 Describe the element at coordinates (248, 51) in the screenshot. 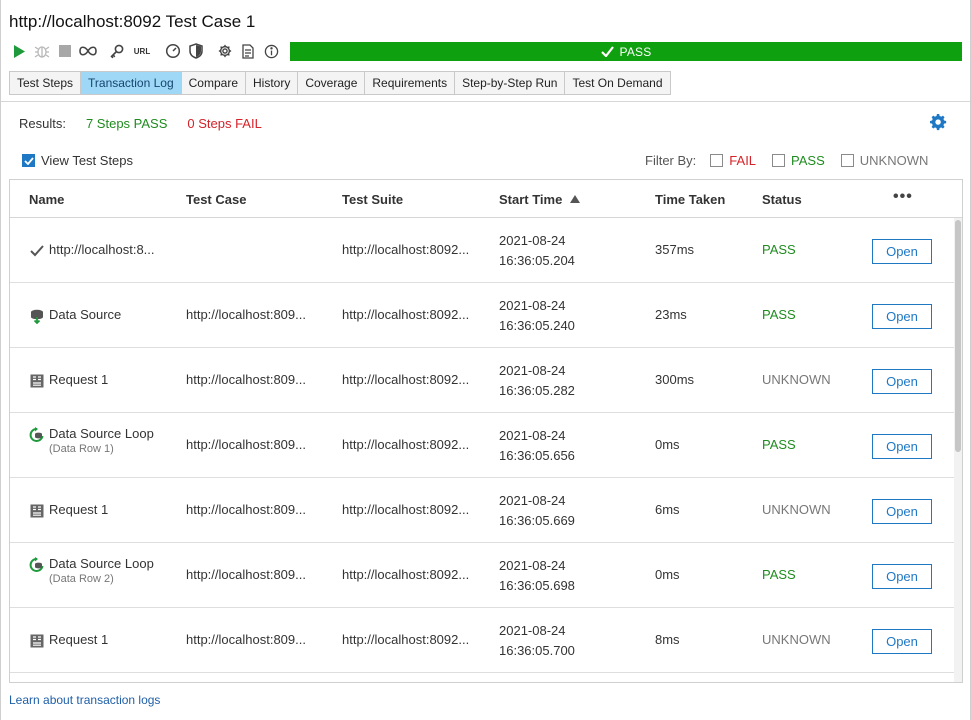

I see `document-icon` at that location.